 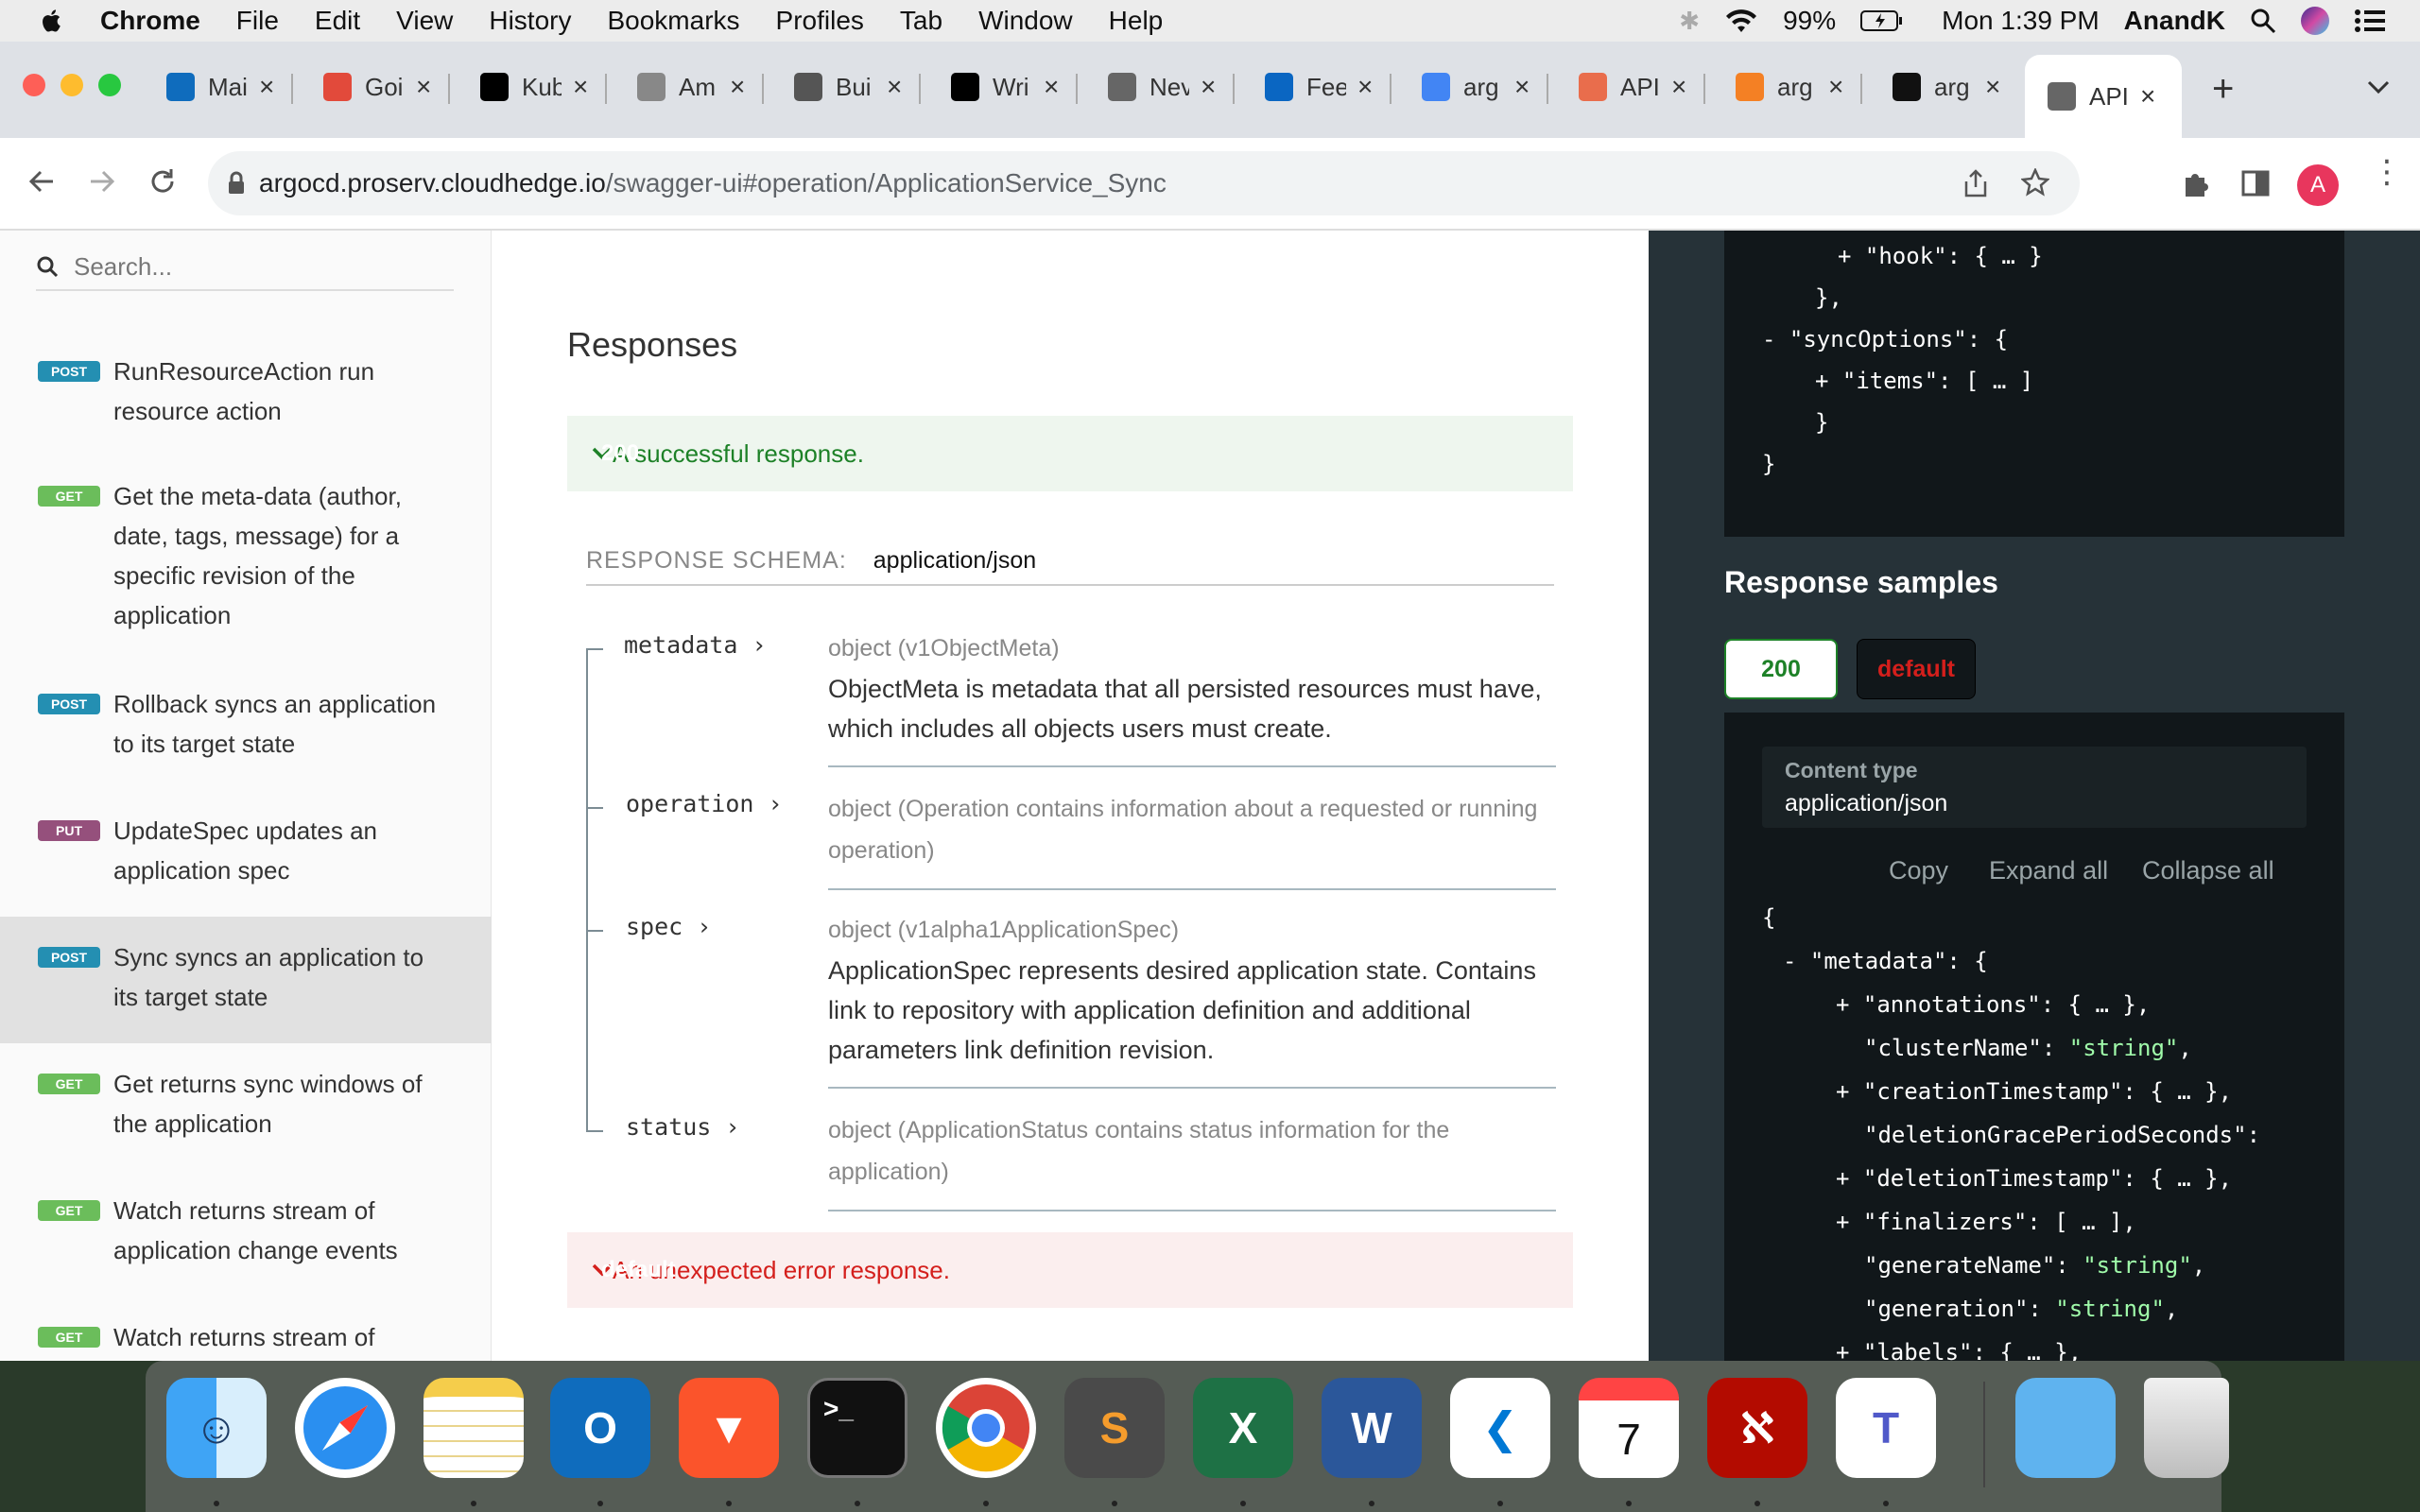 What do you see at coordinates (544, 87) in the screenshot?
I see `browser-tab: Kub ×` at bounding box center [544, 87].